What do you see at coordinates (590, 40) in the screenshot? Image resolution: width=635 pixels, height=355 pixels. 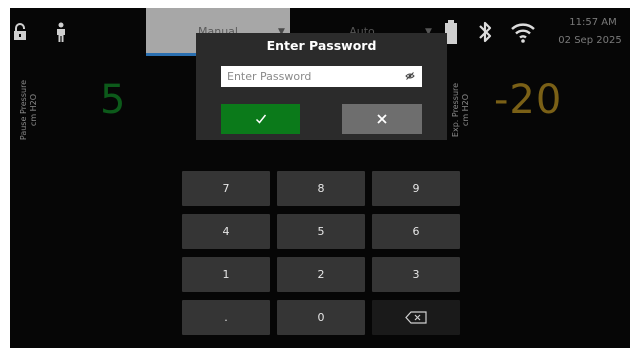 I see `status-date: 02 Sep 2025` at bounding box center [590, 40].